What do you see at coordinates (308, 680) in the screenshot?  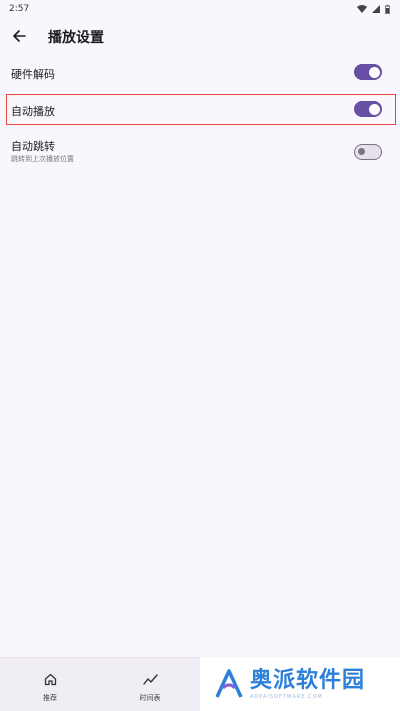 I see `watermark-text: 奥派软件园` at bounding box center [308, 680].